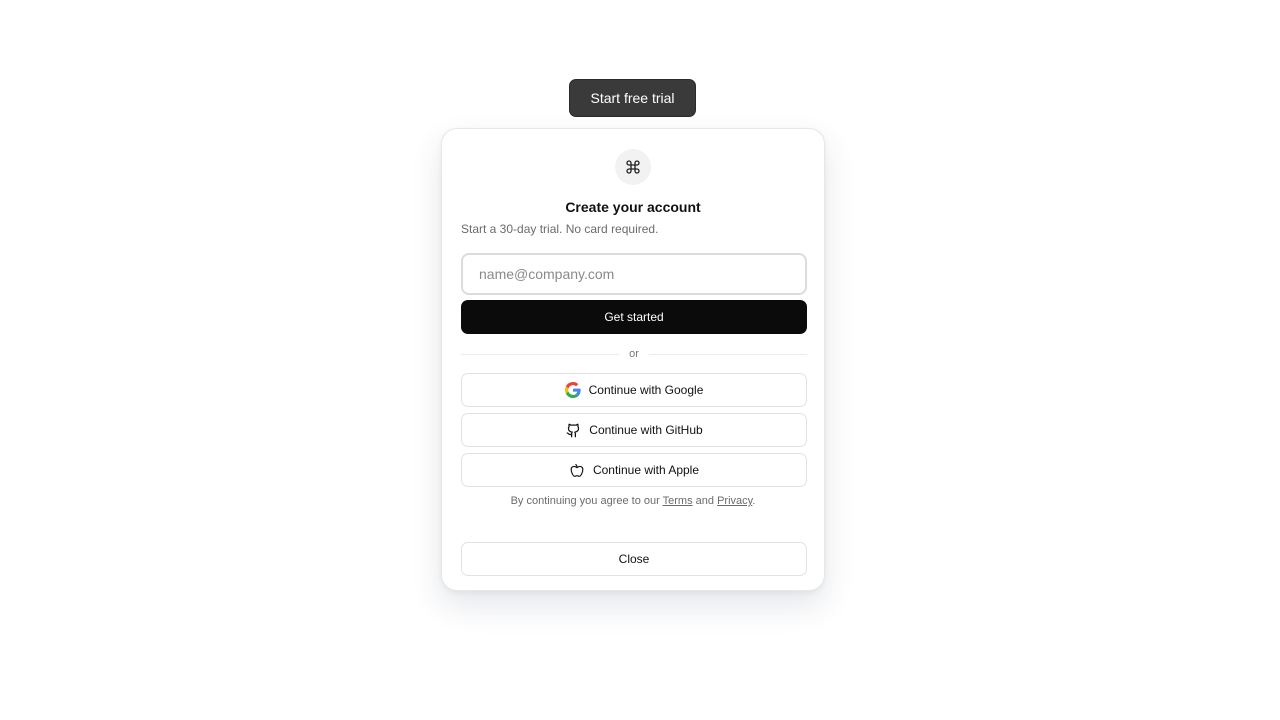  I want to click on github-button-label: Continue with GitHub, so click(646, 430).